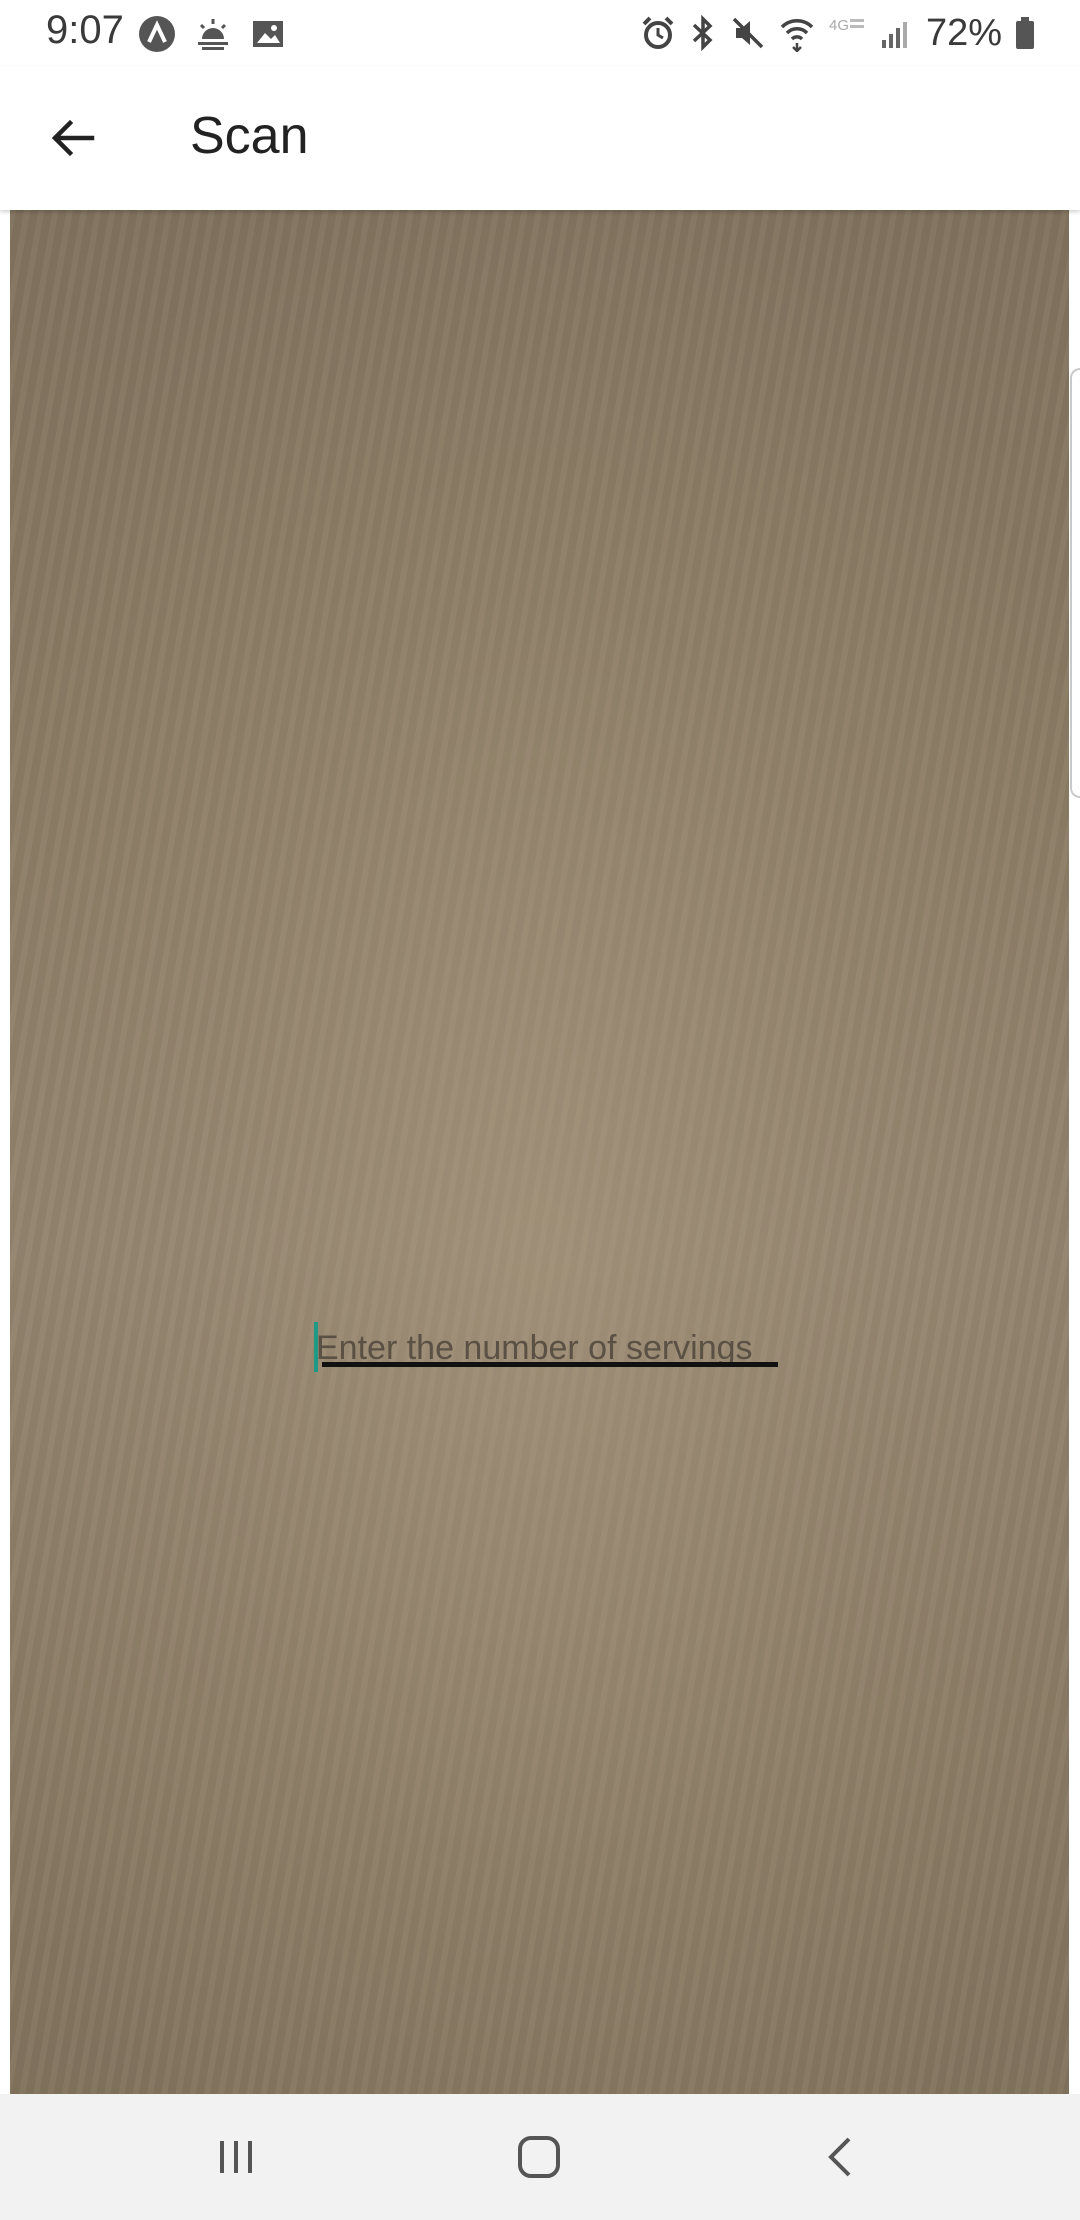 The width and height of the screenshot is (1080, 2220). What do you see at coordinates (157, 34) in the screenshot?
I see `app-notification-icon` at bounding box center [157, 34].